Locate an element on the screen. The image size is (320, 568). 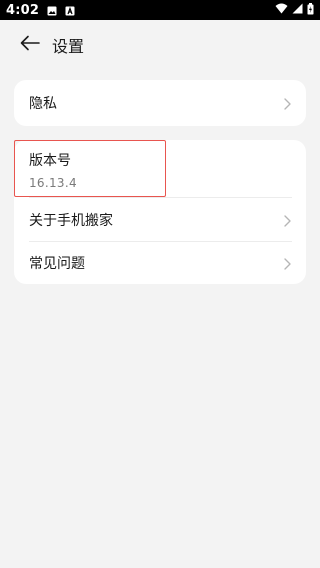
privacy-card: 隐私 is located at coordinates (160, 103).